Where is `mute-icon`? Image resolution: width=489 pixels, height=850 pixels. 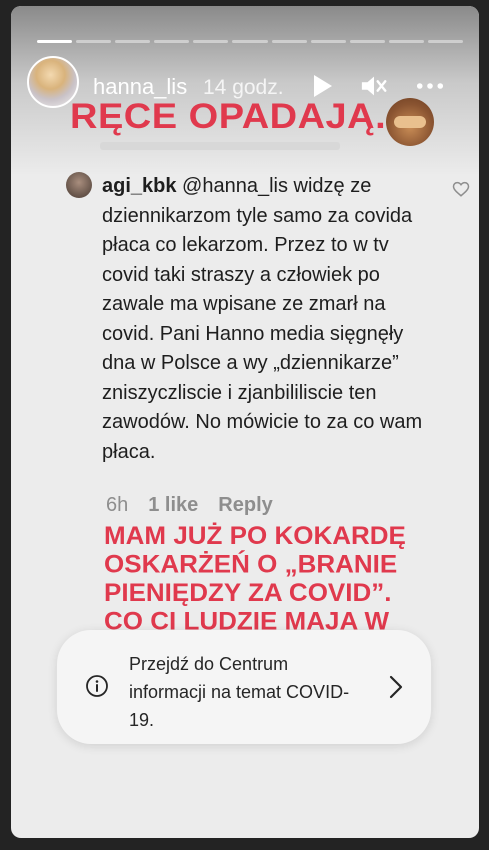 mute-icon is located at coordinates (374, 86).